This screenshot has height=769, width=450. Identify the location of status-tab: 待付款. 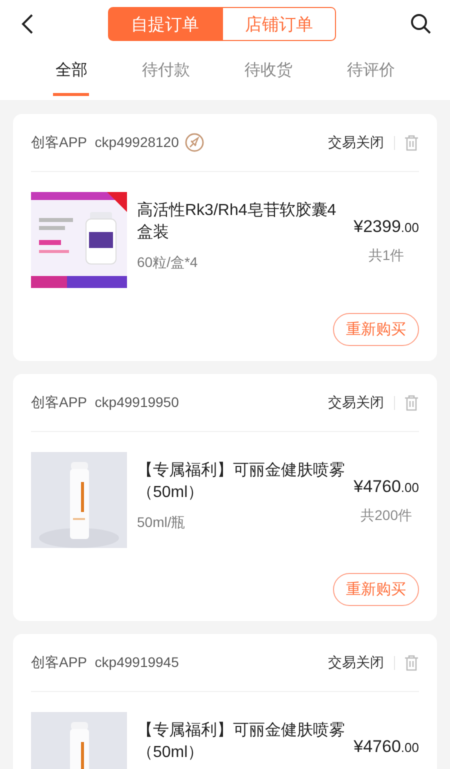
(166, 72).